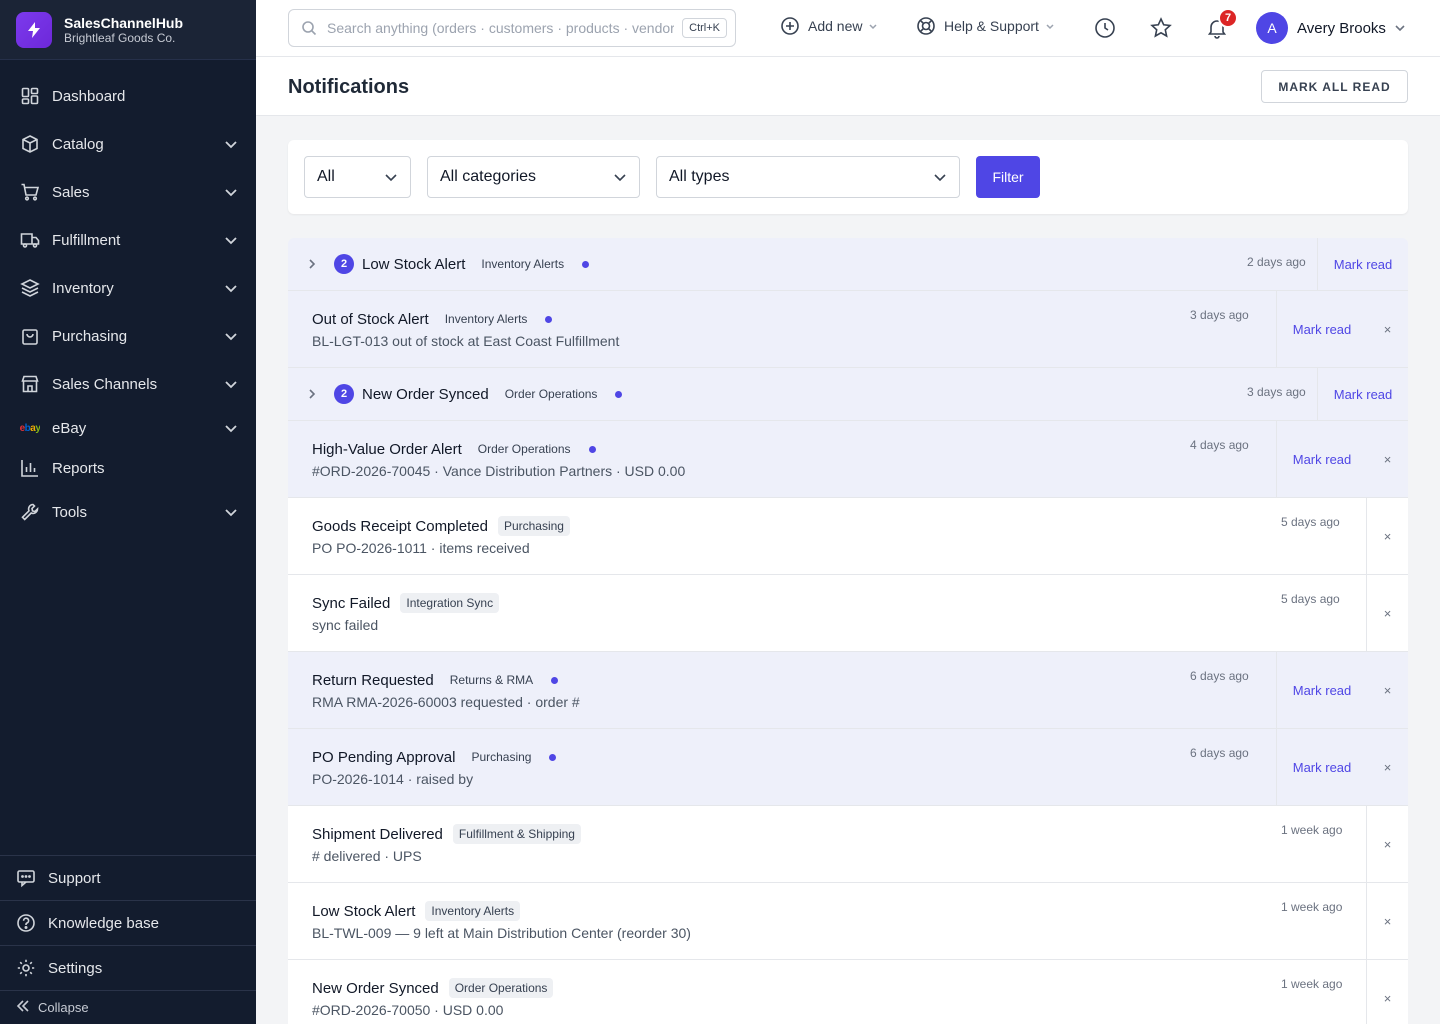 Image resolution: width=1440 pixels, height=1024 pixels. I want to click on status-select: All, so click(357, 177).